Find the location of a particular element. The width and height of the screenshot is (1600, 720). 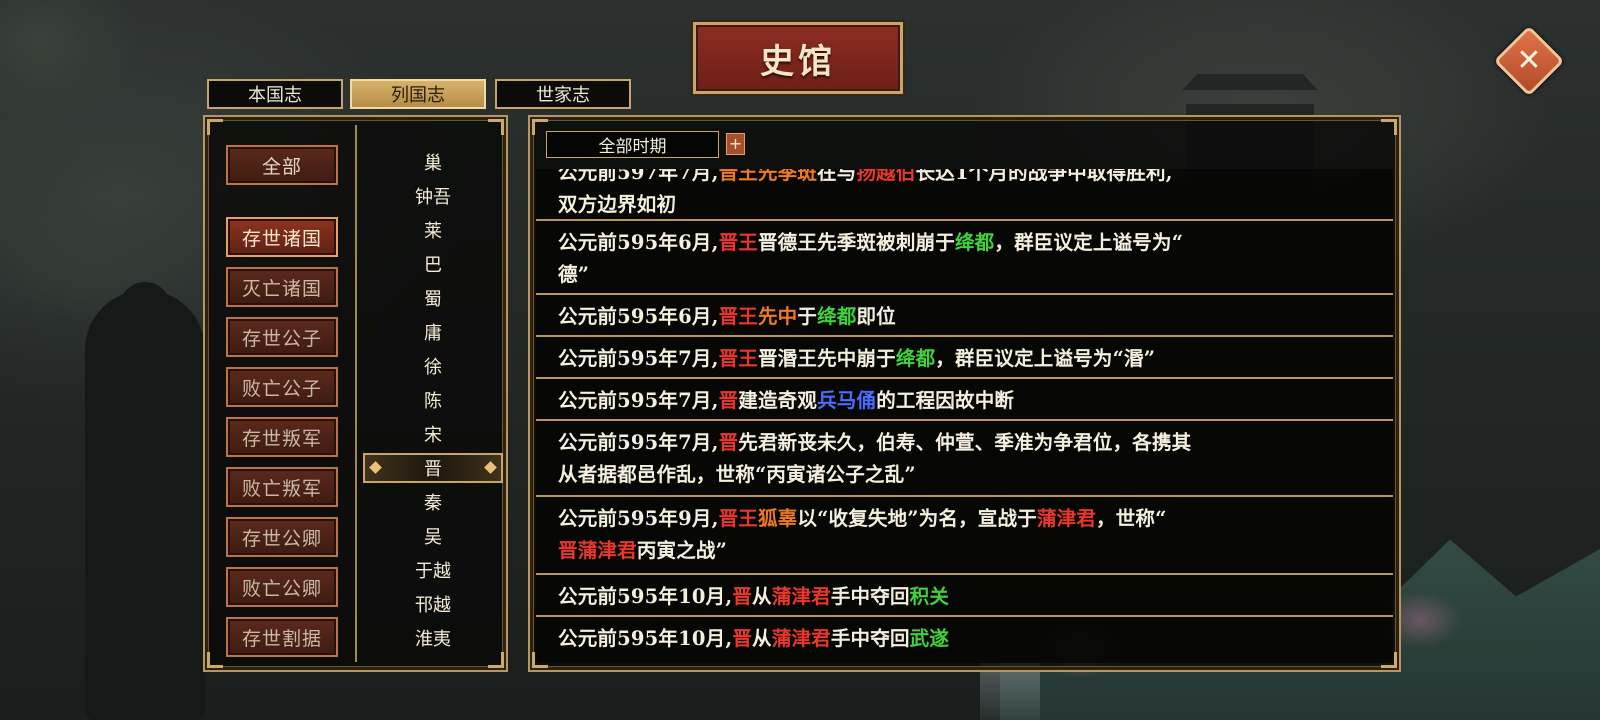

record-line: 公元前595年6月,晋王先中于绛都即位 is located at coordinates (965, 317).